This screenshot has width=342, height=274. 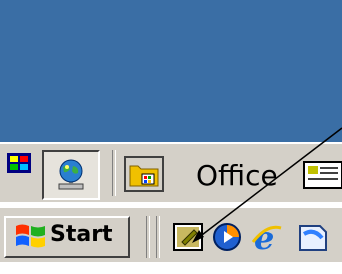 What do you see at coordinates (322, 175) in the screenshot?
I see `office-document-icon` at bounding box center [322, 175].